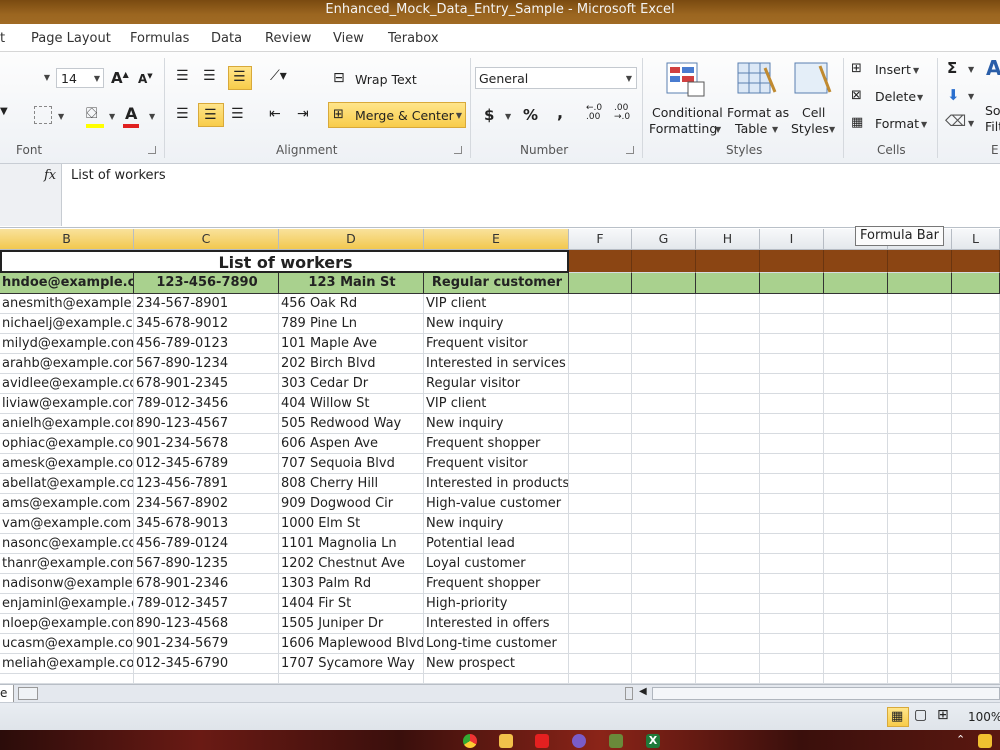  I want to click on tab-review: Review, so click(288, 38).